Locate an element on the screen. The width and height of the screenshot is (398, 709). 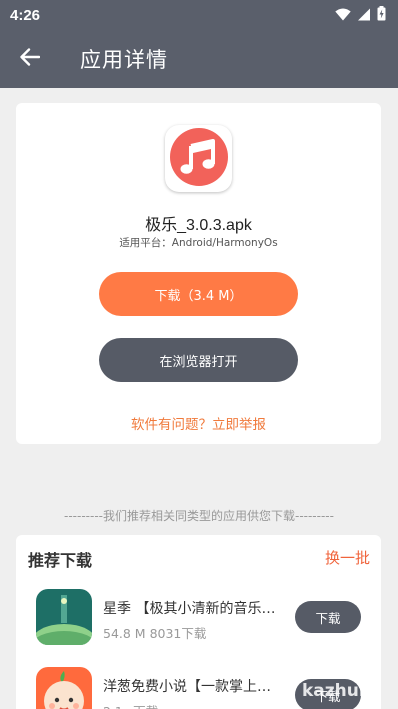
refresh-button: 换一批 is located at coordinates (347, 557).